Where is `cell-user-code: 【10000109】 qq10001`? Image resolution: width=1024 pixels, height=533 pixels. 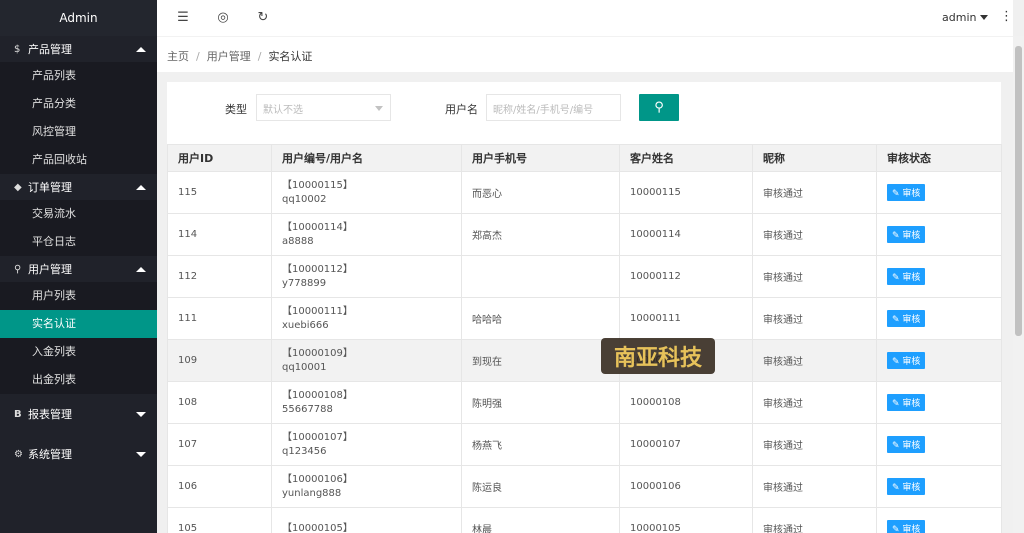 cell-user-code: 【10000109】 qq10001 is located at coordinates (366, 360).